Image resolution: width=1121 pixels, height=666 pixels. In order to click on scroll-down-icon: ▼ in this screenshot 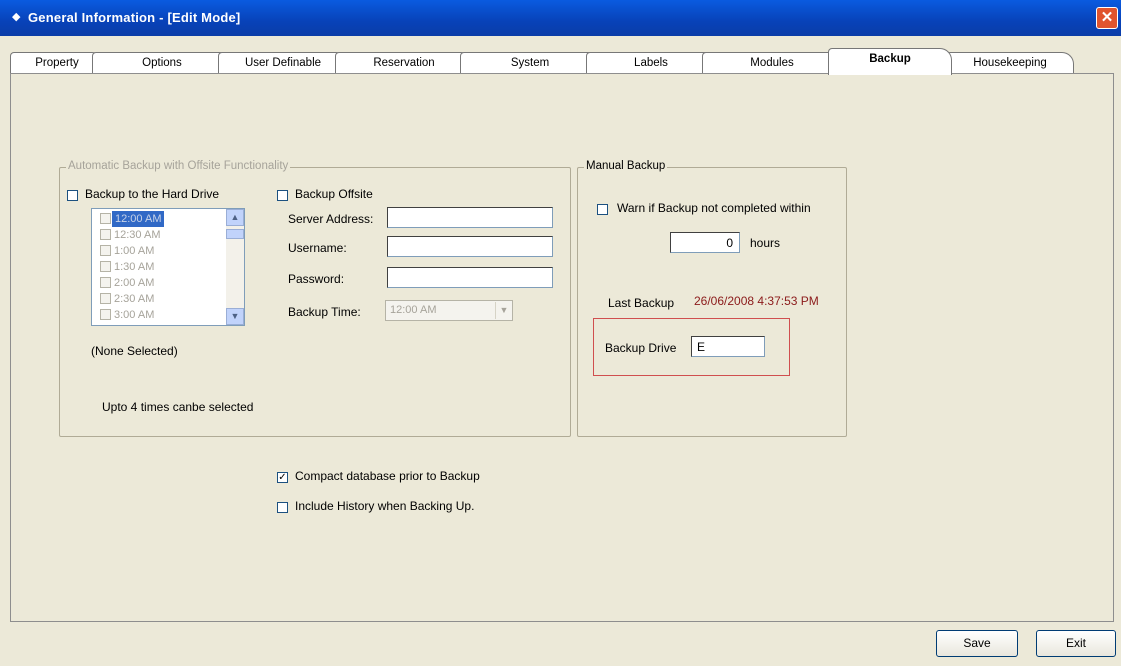, I will do `click(235, 316)`.